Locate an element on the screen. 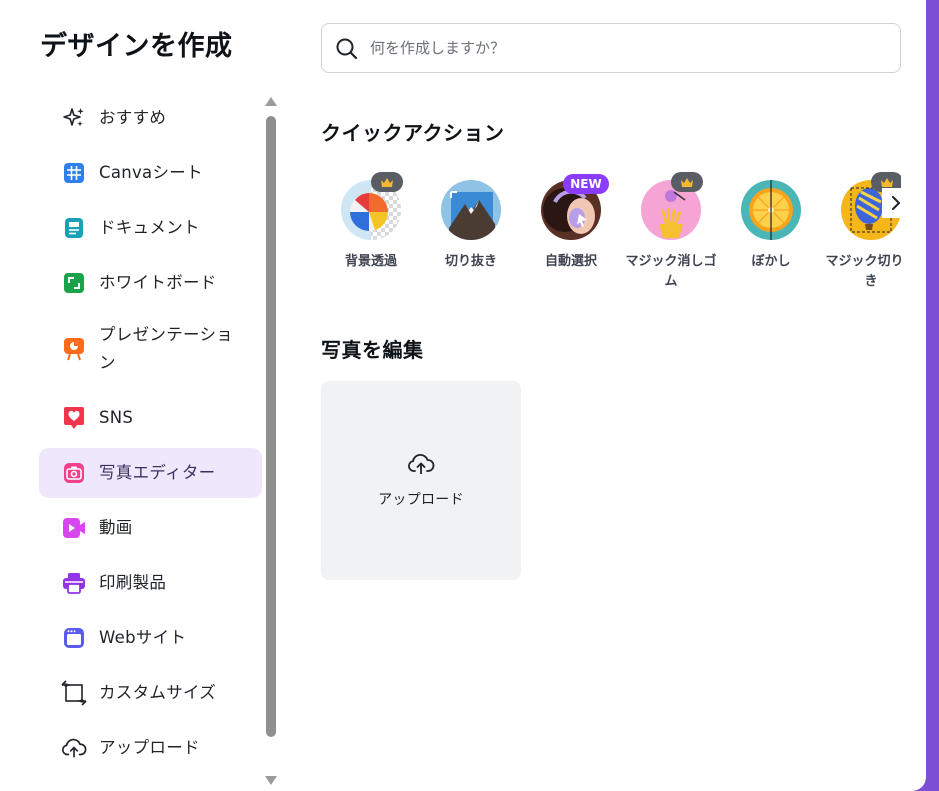 This screenshot has height=791, width=939. quick-action-label: マジック切り抜き is located at coordinates (863, 271).